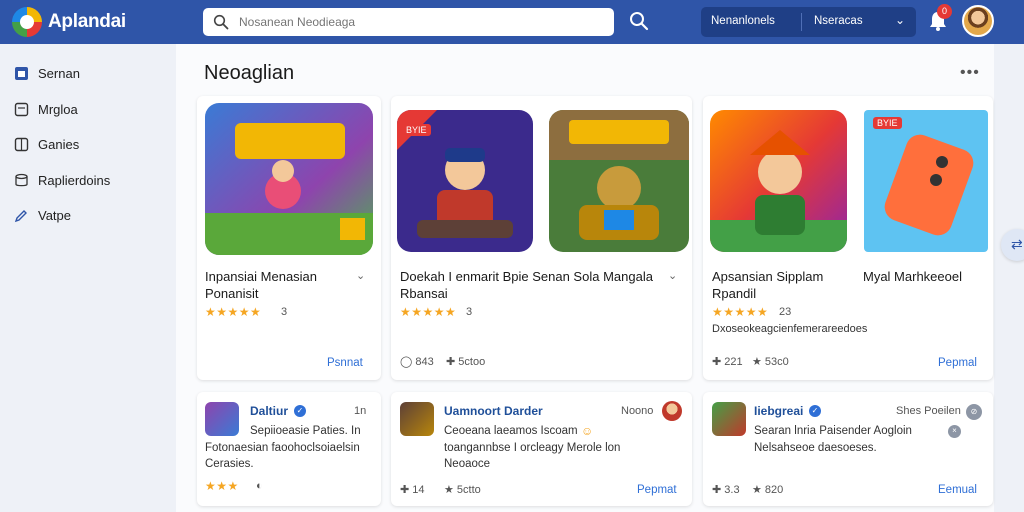  Describe the element at coordinates (511, 431) in the screenshot. I see `post-text-line: Ceoeana laeamos Iscoam` at that location.